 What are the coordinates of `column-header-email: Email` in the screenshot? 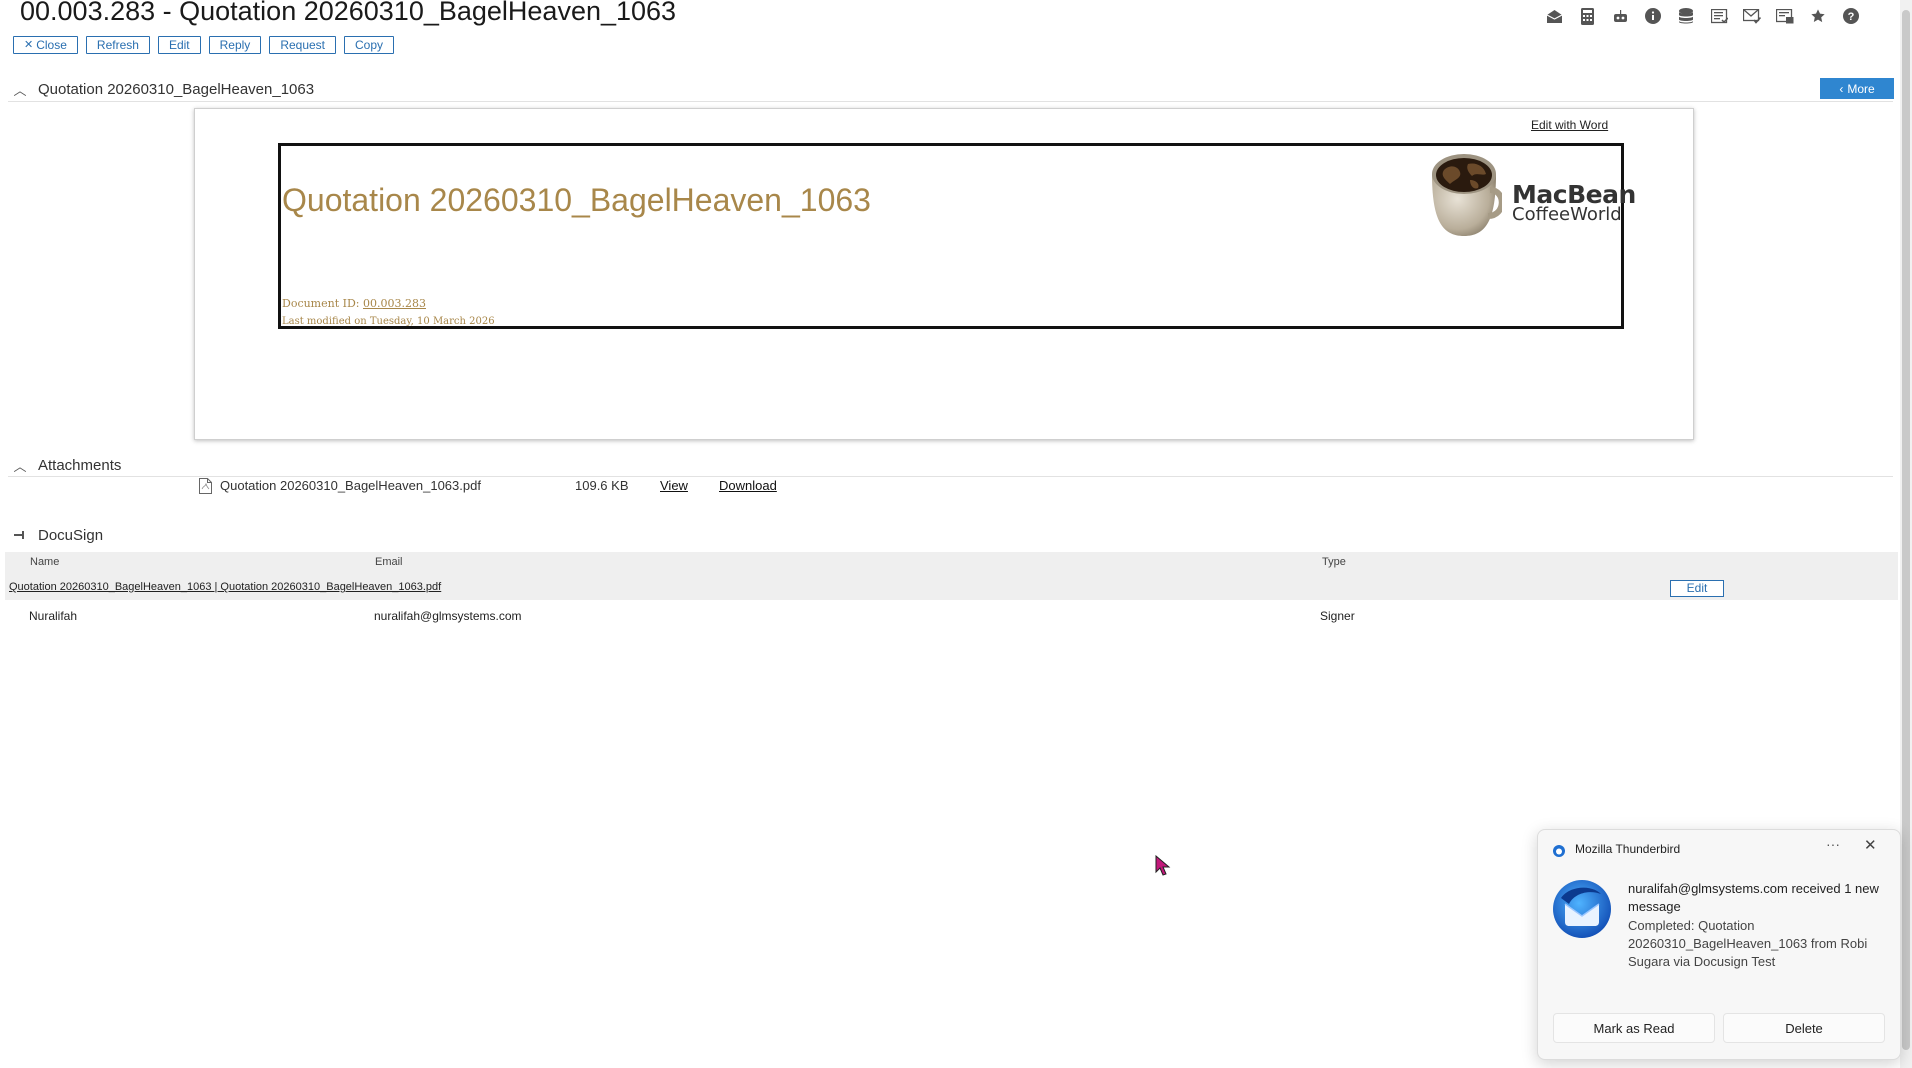 It's located at (389, 562).